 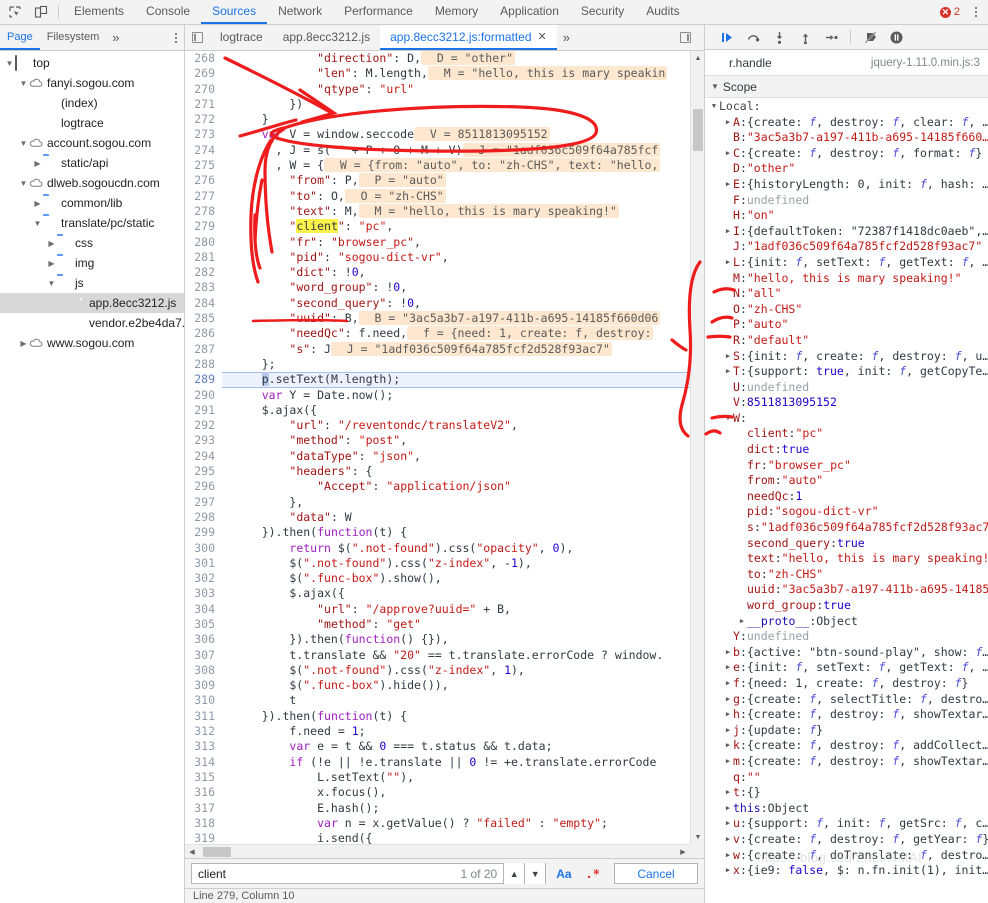 I want to click on scope-row-d: D: "other", so click(x=846, y=169).